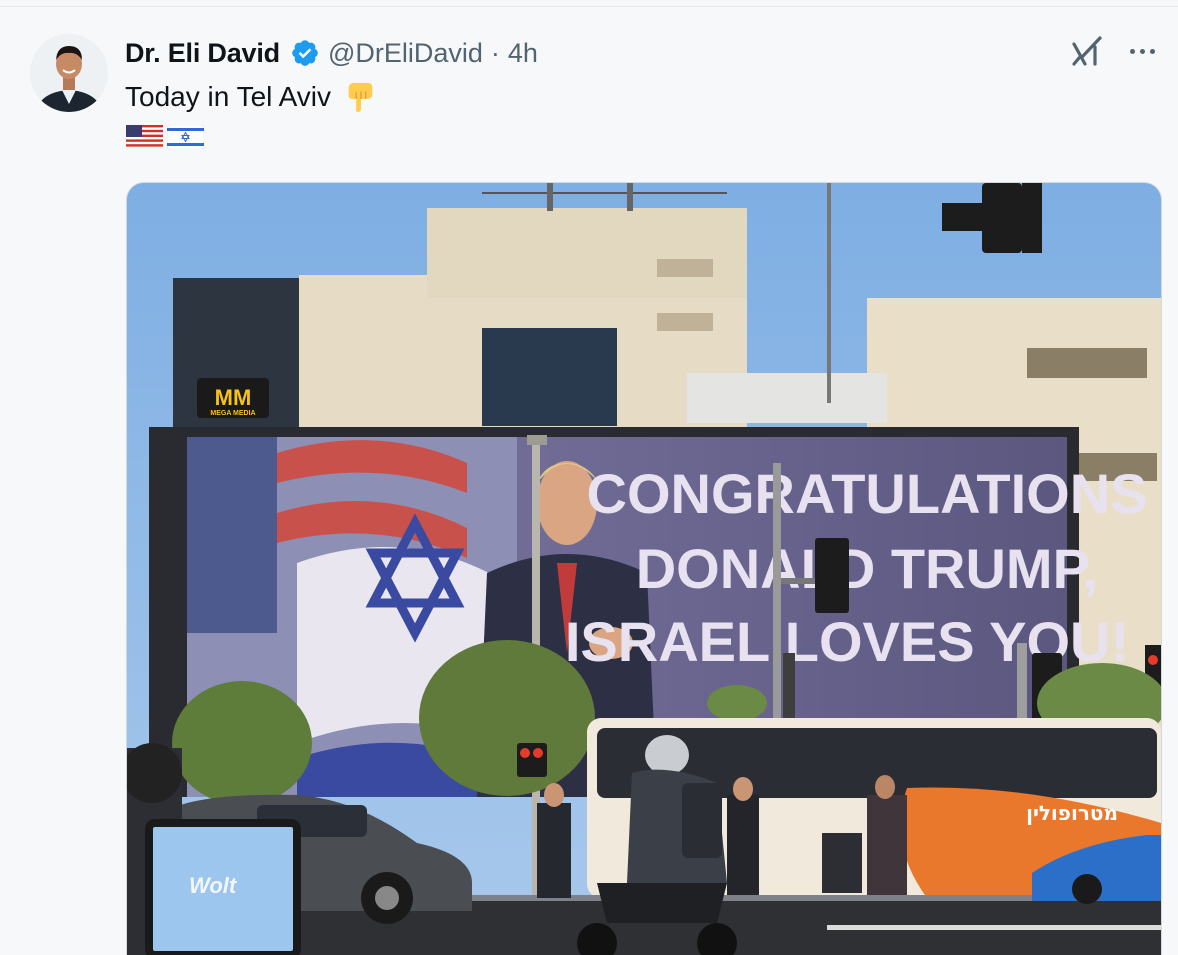  I want to click on tweet-text: Today in Tel Aviv, so click(251, 97).